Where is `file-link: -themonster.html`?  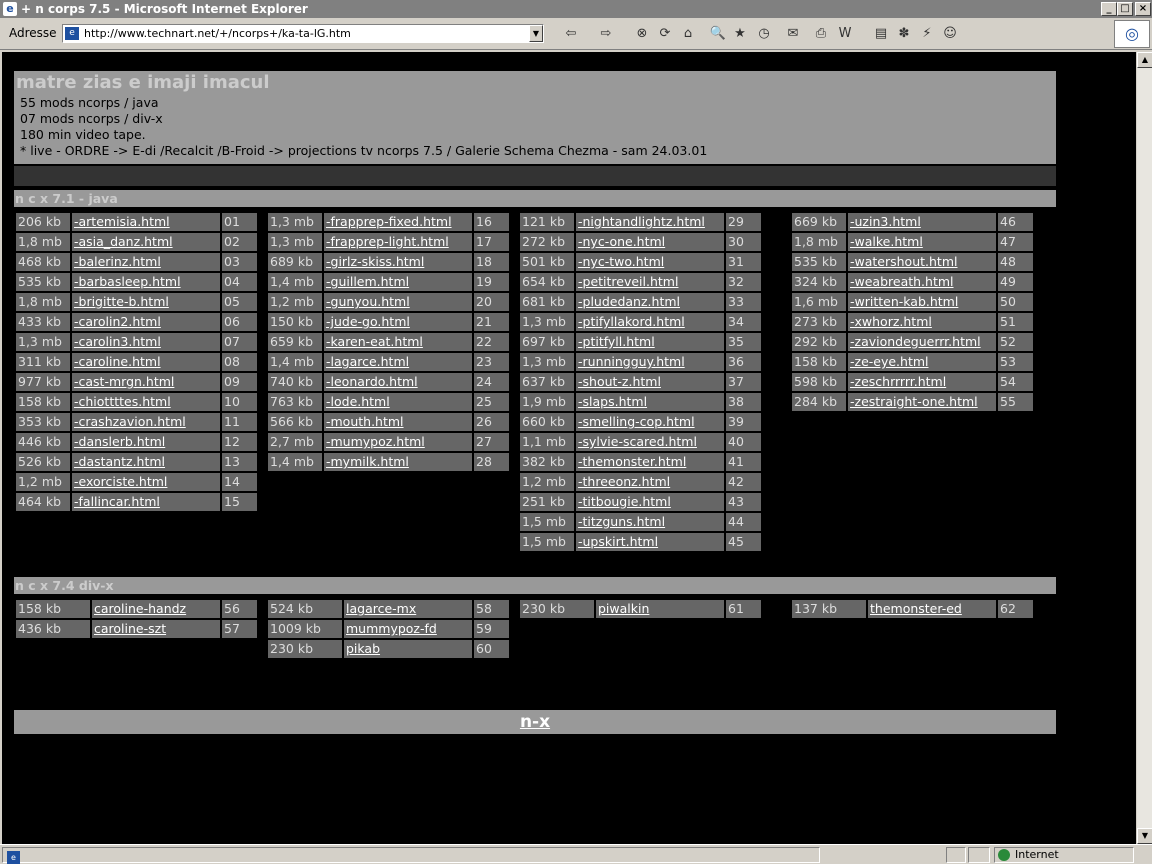
file-link: -themonster.html is located at coordinates (632, 461).